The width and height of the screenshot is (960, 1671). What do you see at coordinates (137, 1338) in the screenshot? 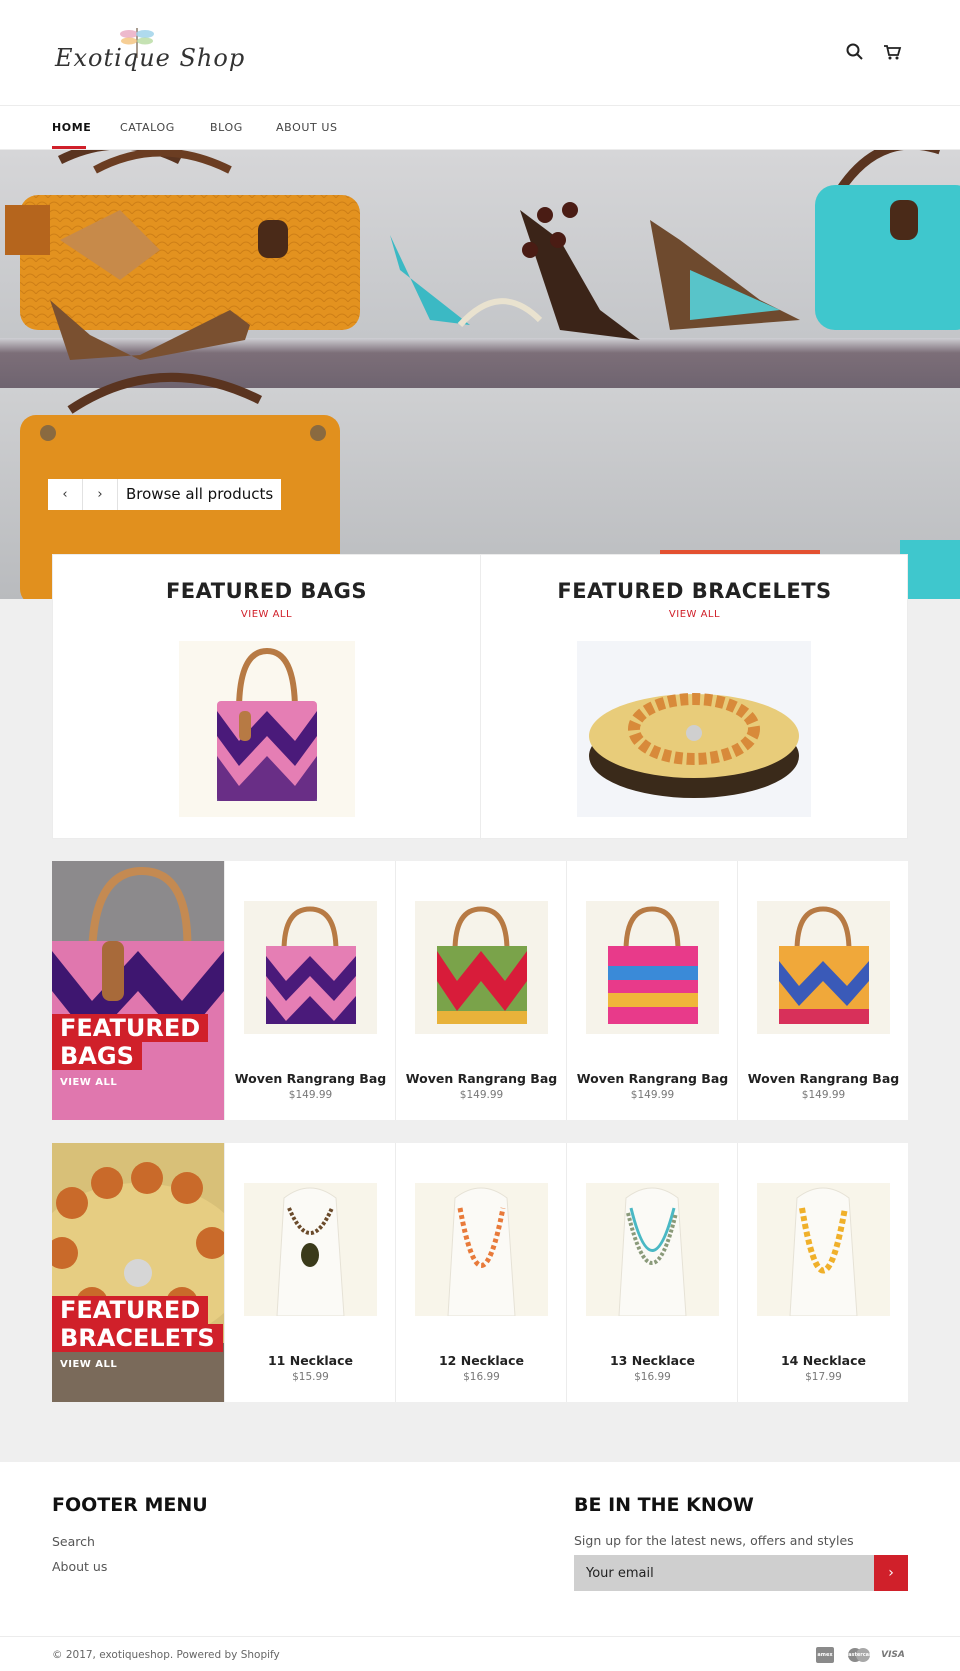
I see `featured-bracelets-tag-line2: BRACELETS` at bounding box center [137, 1338].